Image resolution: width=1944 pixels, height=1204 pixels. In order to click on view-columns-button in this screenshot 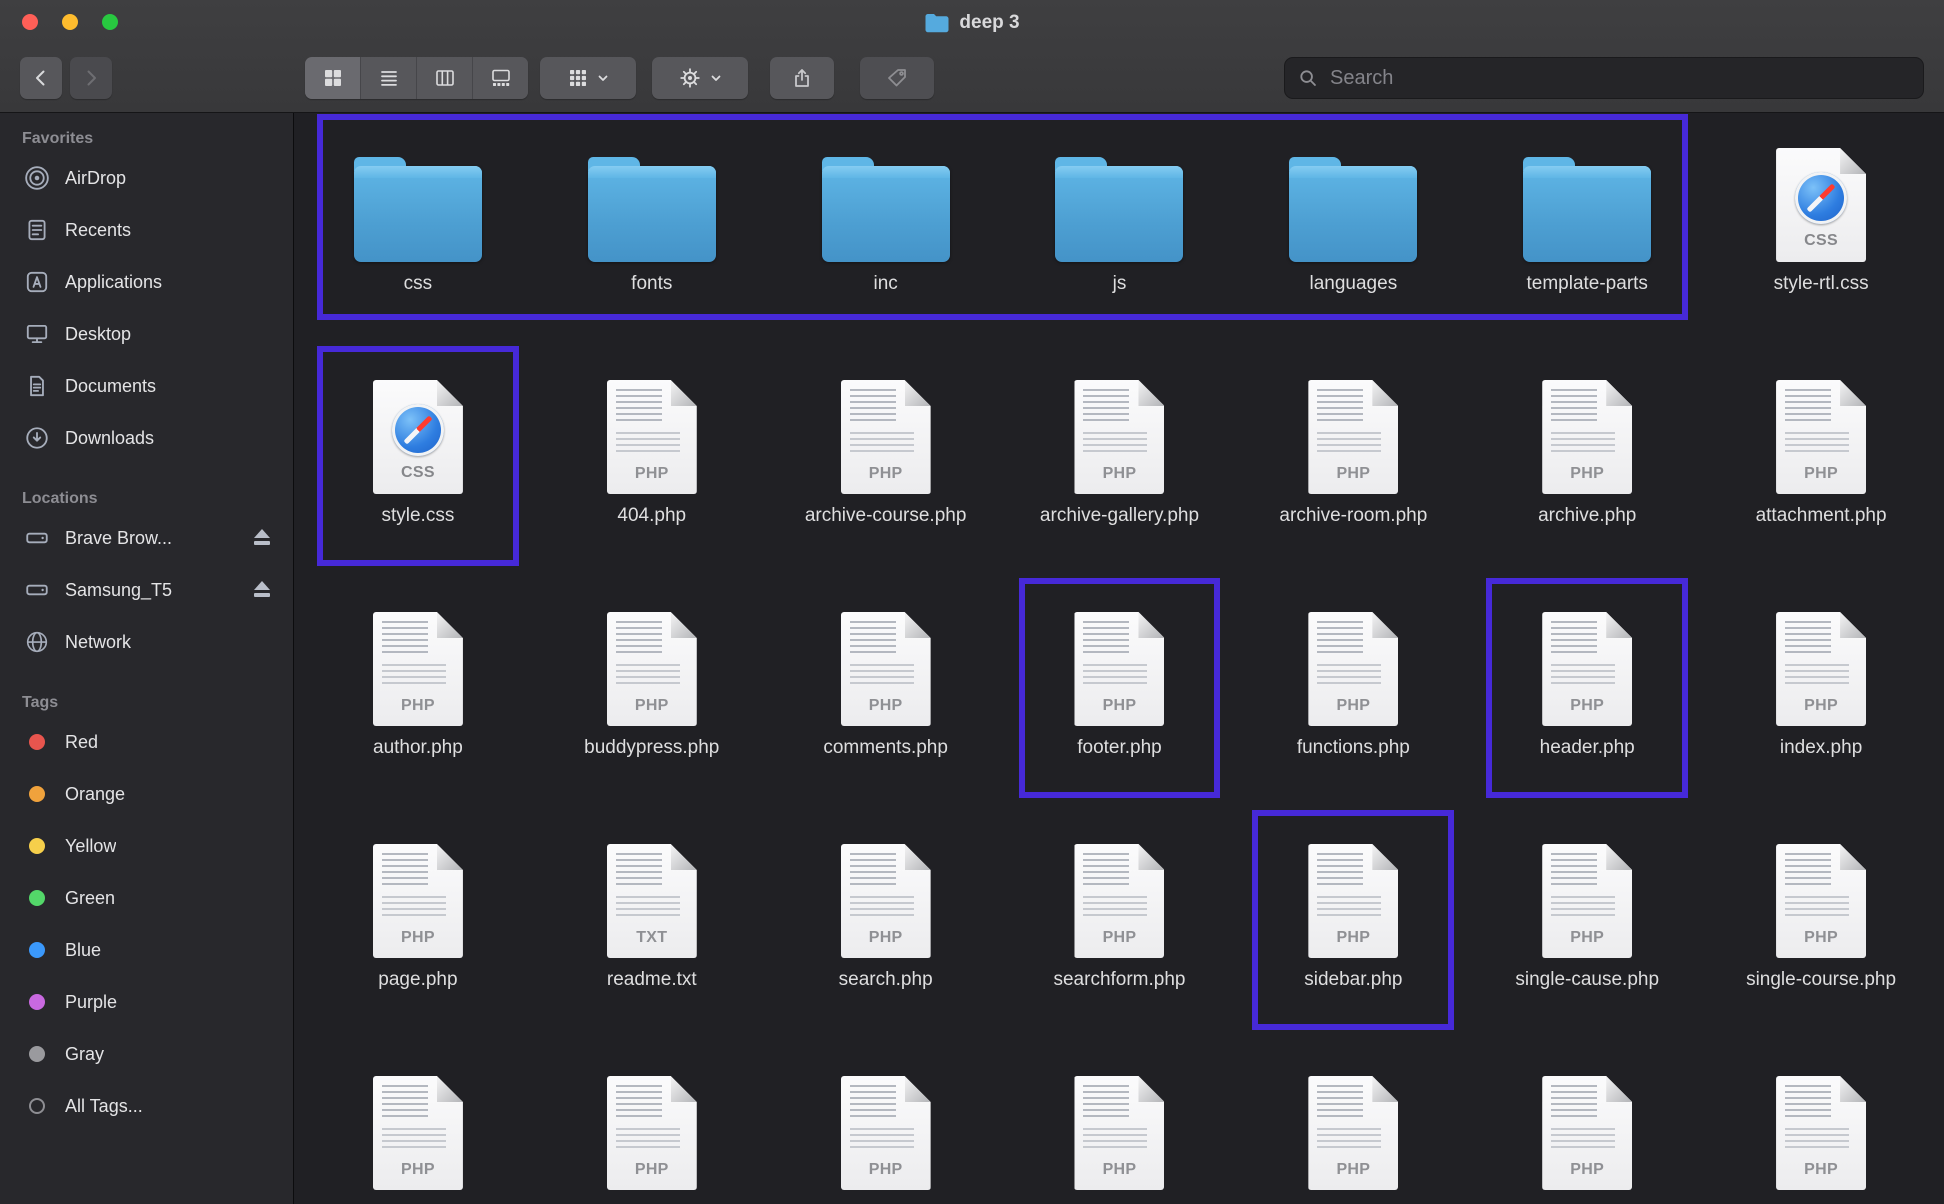, I will do `click(444, 78)`.